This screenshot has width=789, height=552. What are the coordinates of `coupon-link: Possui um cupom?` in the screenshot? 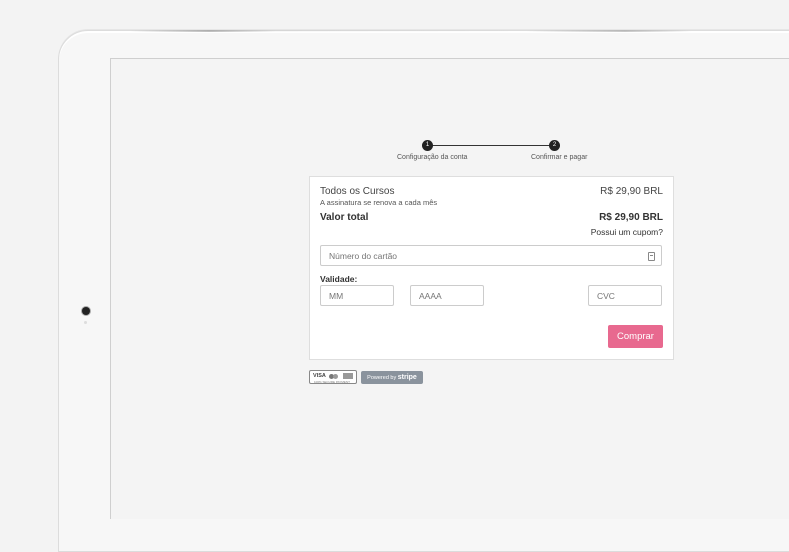 It's located at (627, 232).